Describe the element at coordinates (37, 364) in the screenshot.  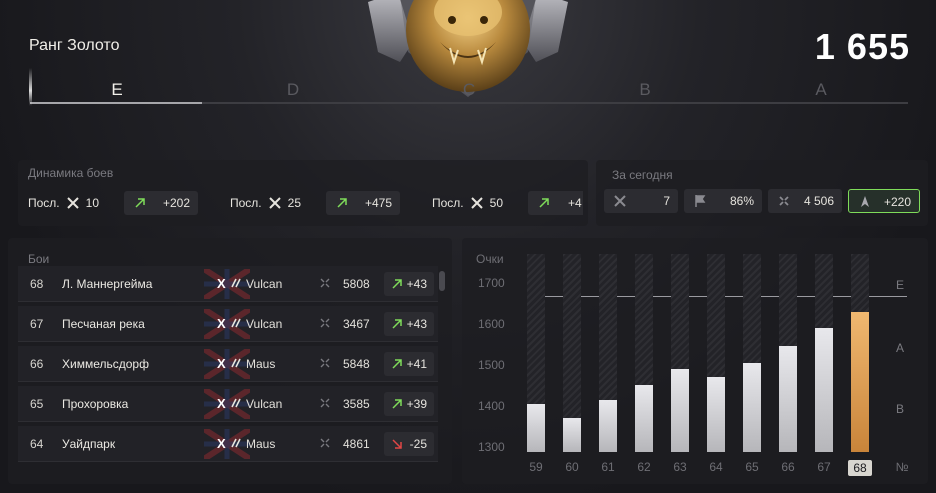
I see `battle-number: 66` at that location.